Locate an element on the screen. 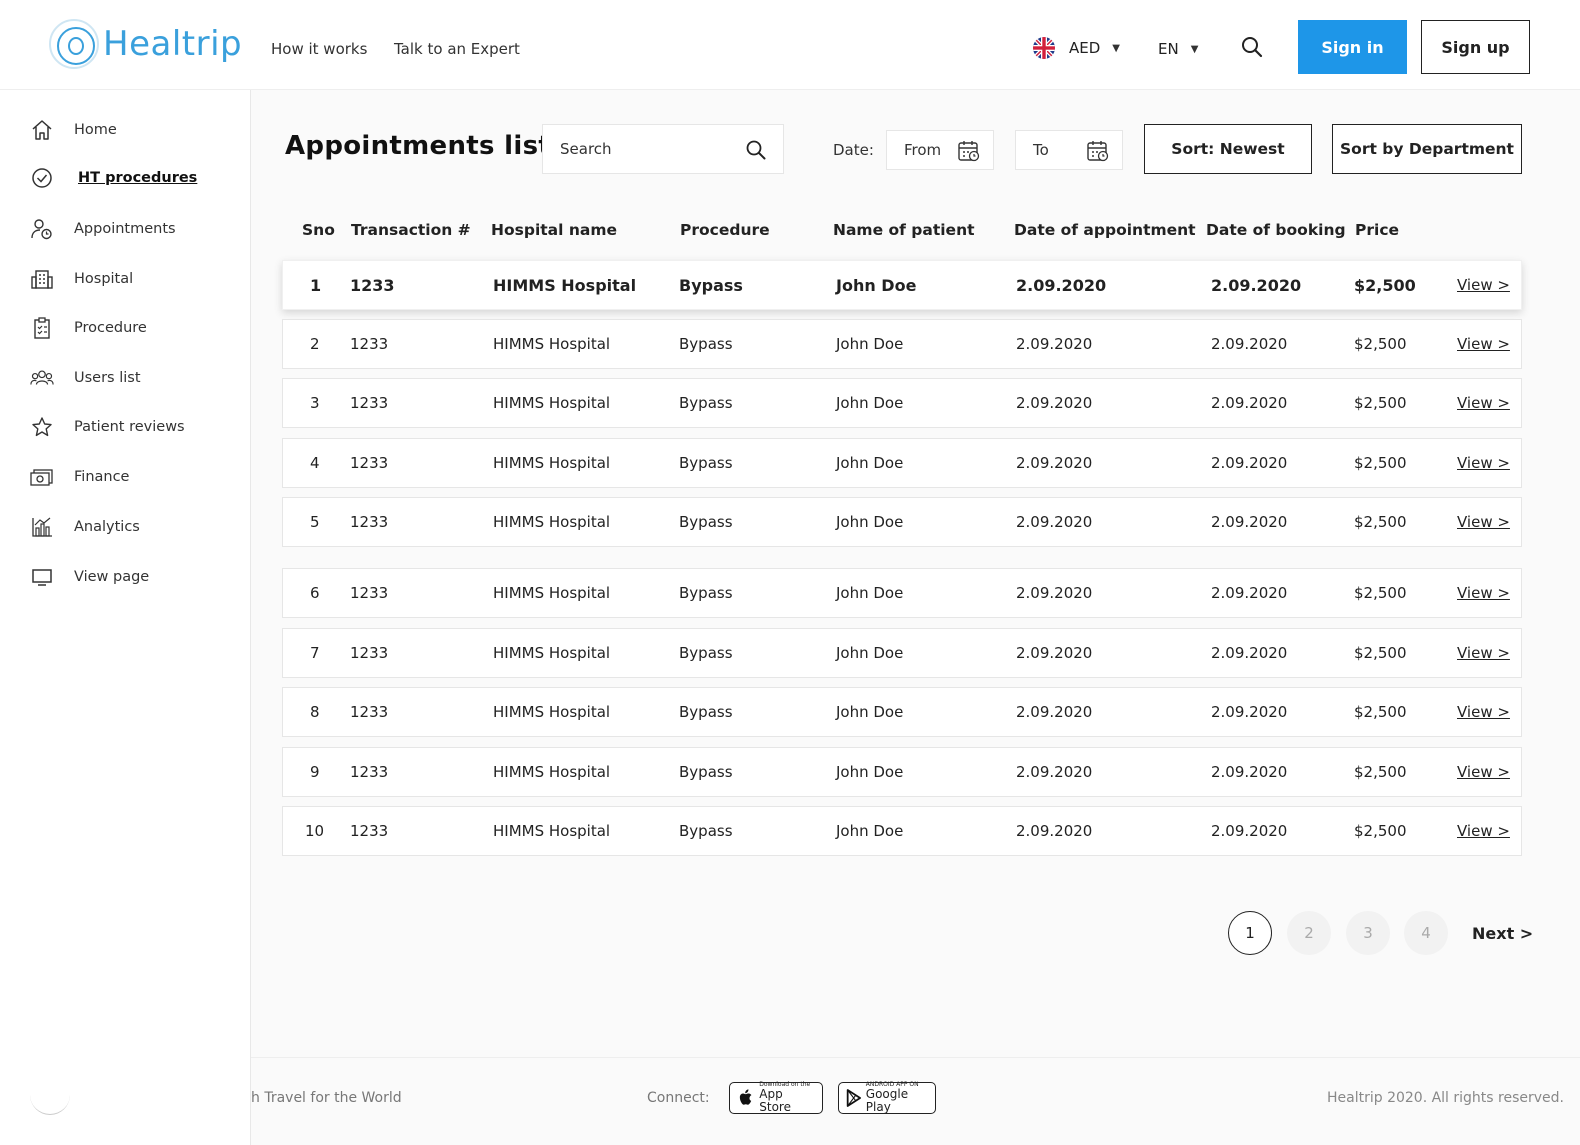 This screenshot has height=1145, width=1580. sidebar-item-label: Procedure is located at coordinates (110, 328).